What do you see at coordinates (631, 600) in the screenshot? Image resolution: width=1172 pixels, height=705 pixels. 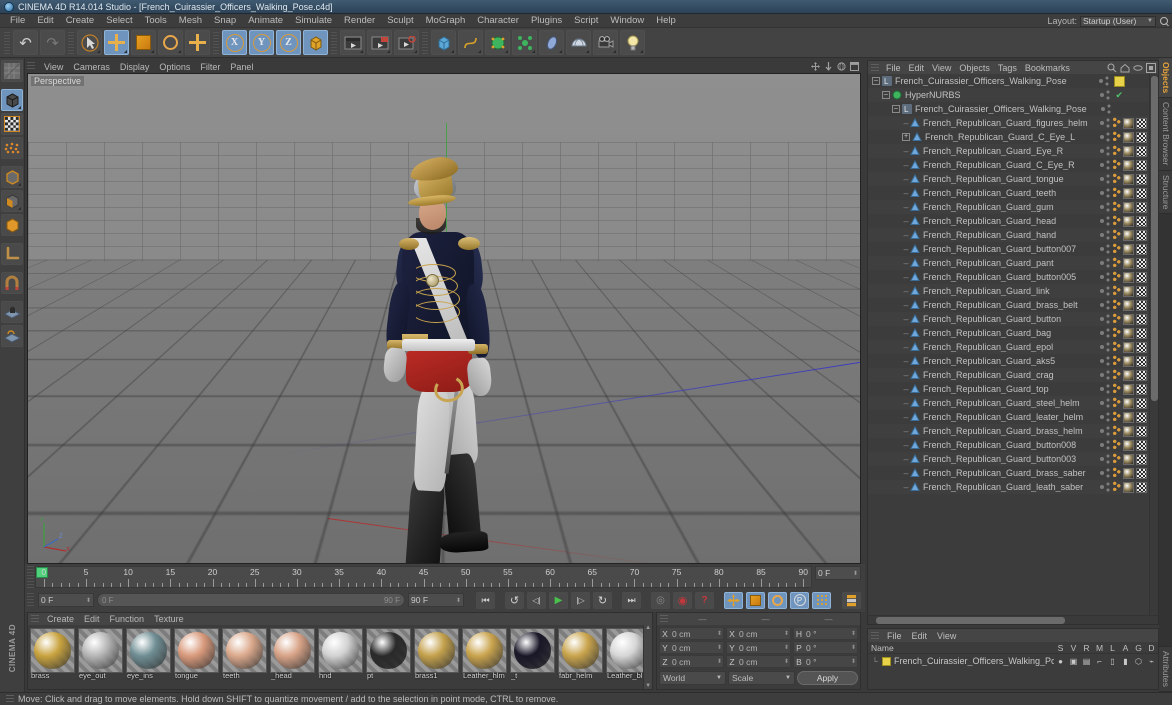 I see `go-to-end-button: ⏭` at bounding box center [631, 600].